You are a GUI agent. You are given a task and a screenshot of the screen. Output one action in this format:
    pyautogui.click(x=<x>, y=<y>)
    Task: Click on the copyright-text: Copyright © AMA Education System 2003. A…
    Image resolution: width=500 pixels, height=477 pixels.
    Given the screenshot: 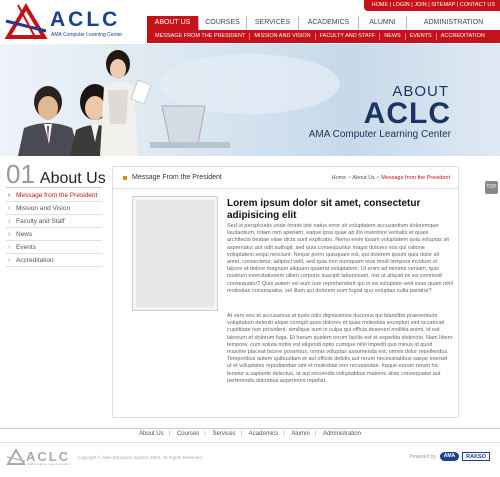 What is the action you would take?
    pyautogui.click(x=140, y=457)
    